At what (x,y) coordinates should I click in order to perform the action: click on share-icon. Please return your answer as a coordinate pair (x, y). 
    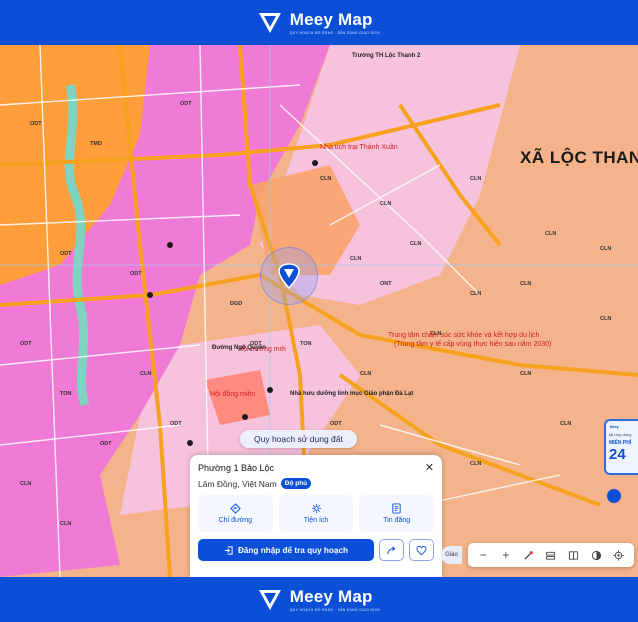
    Looking at the image, I should click on (391, 549).